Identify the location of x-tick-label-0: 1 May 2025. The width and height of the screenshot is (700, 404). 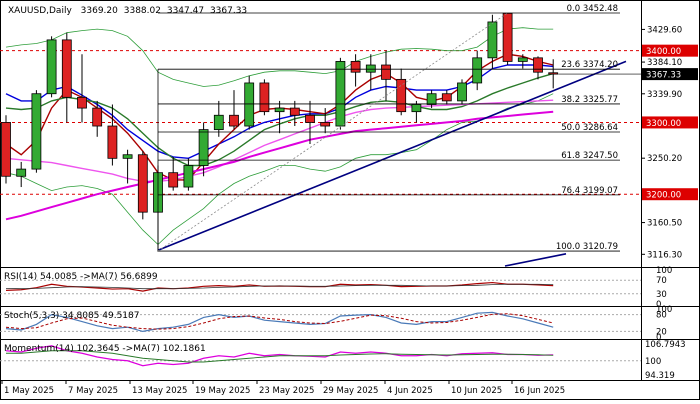
(29, 391).